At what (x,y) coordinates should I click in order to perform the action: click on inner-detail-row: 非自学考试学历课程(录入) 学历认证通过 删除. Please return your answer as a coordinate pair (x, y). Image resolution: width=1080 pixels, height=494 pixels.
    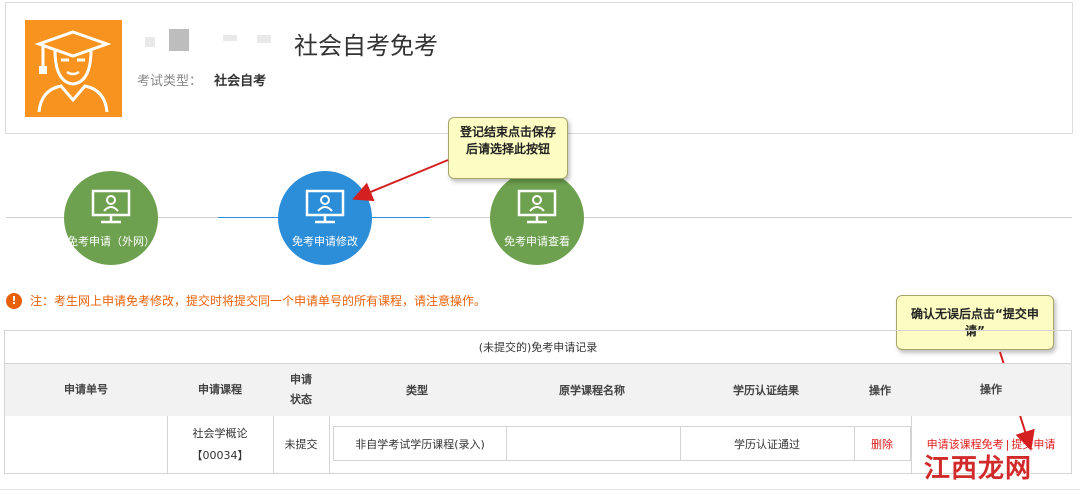
    Looking at the image, I should click on (622, 443).